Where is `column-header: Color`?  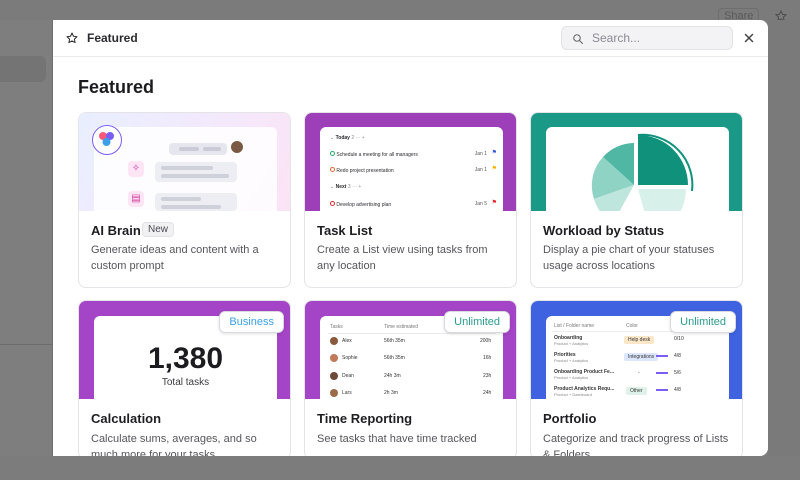 column-header: Color is located at coordinates (632, 326).